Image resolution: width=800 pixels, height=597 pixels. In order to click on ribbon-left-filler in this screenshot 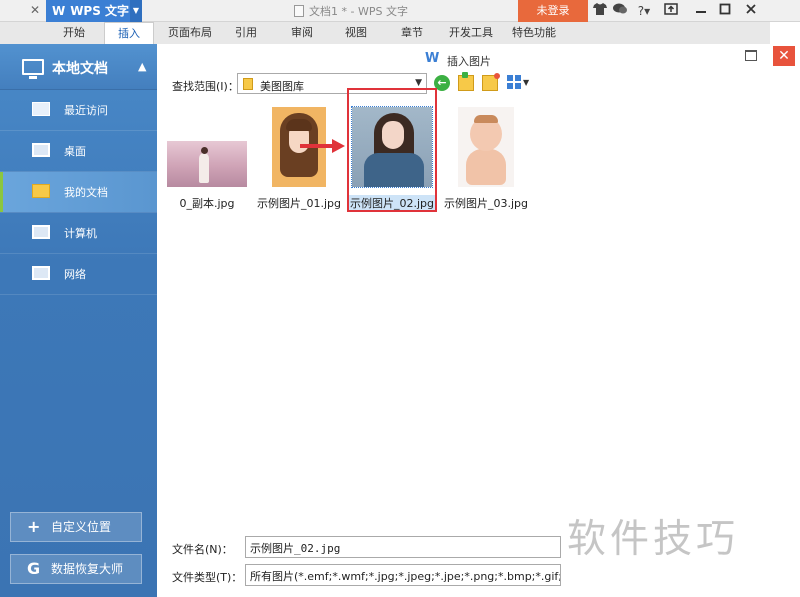, I will do `click(23, 33)`.